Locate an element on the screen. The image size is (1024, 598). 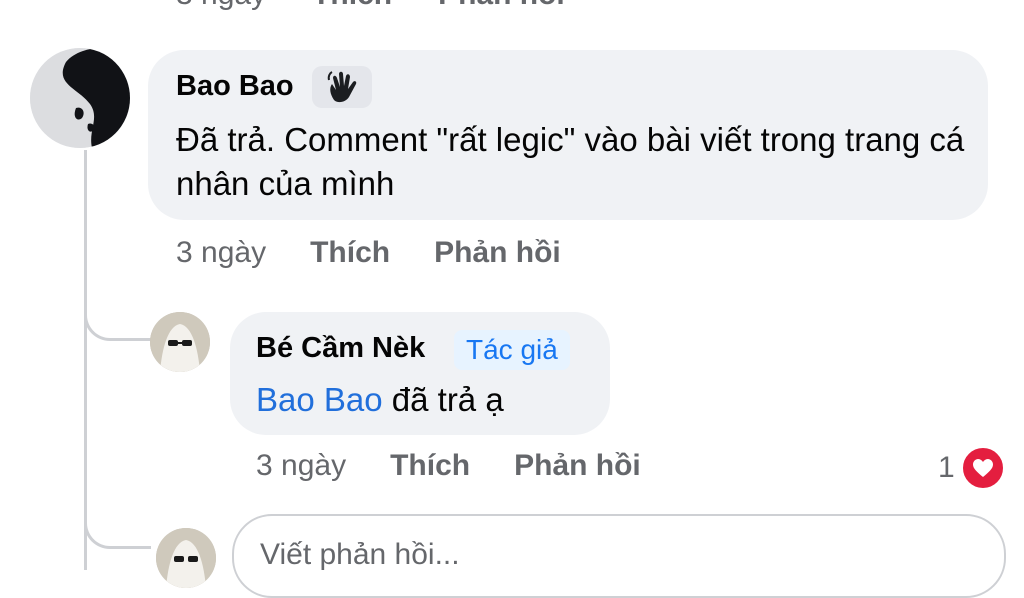
thread-connector-composer is located at coordinates (117, 524).